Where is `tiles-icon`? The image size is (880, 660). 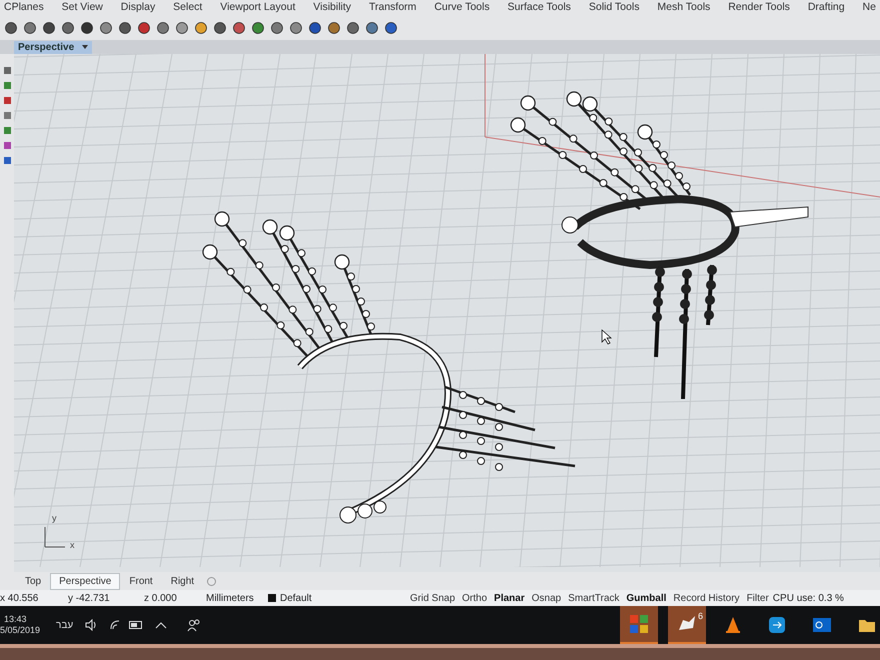 tiles-icon is located at coordinates (639, 624).